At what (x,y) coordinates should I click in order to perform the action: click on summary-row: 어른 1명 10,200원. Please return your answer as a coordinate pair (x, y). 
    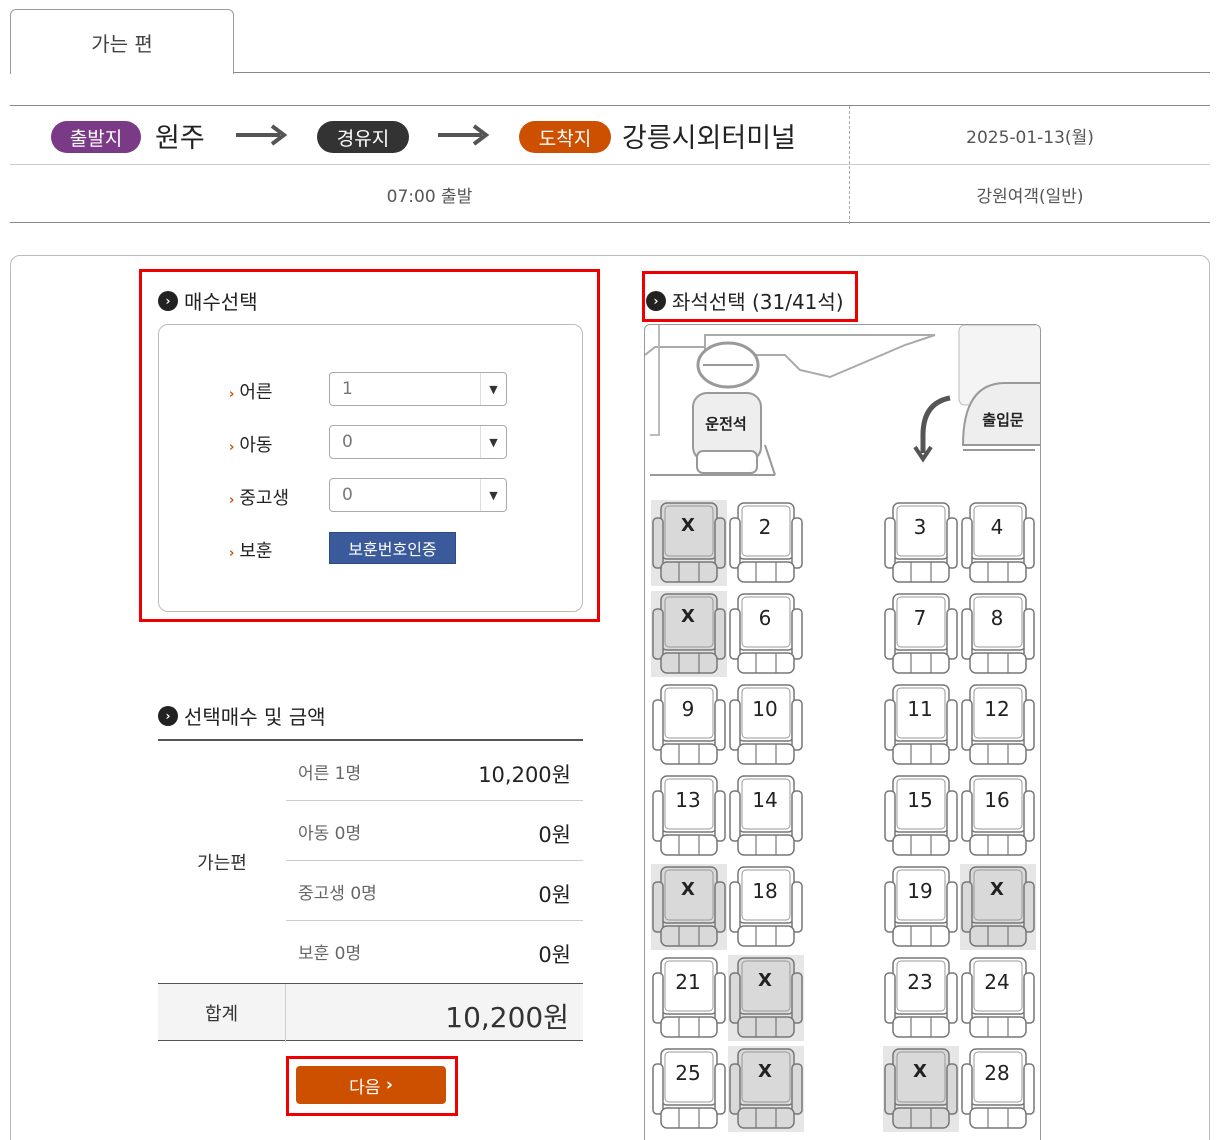
    Looking at the image, I should click on (434, 771).